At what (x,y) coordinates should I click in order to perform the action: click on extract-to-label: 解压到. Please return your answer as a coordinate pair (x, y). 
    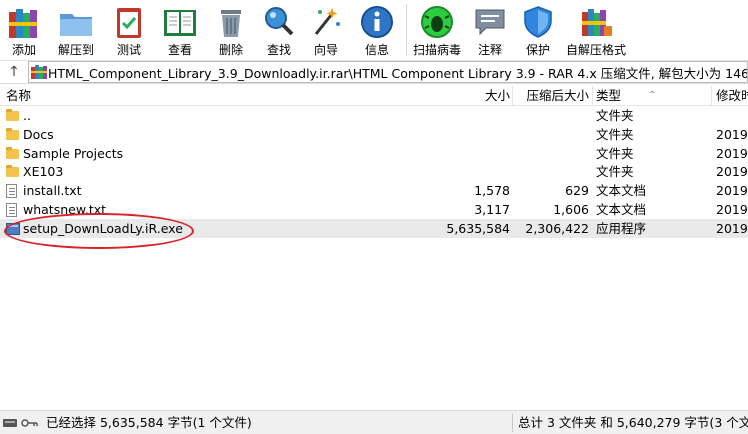
    Looking at the image, I should click on (75, 50).